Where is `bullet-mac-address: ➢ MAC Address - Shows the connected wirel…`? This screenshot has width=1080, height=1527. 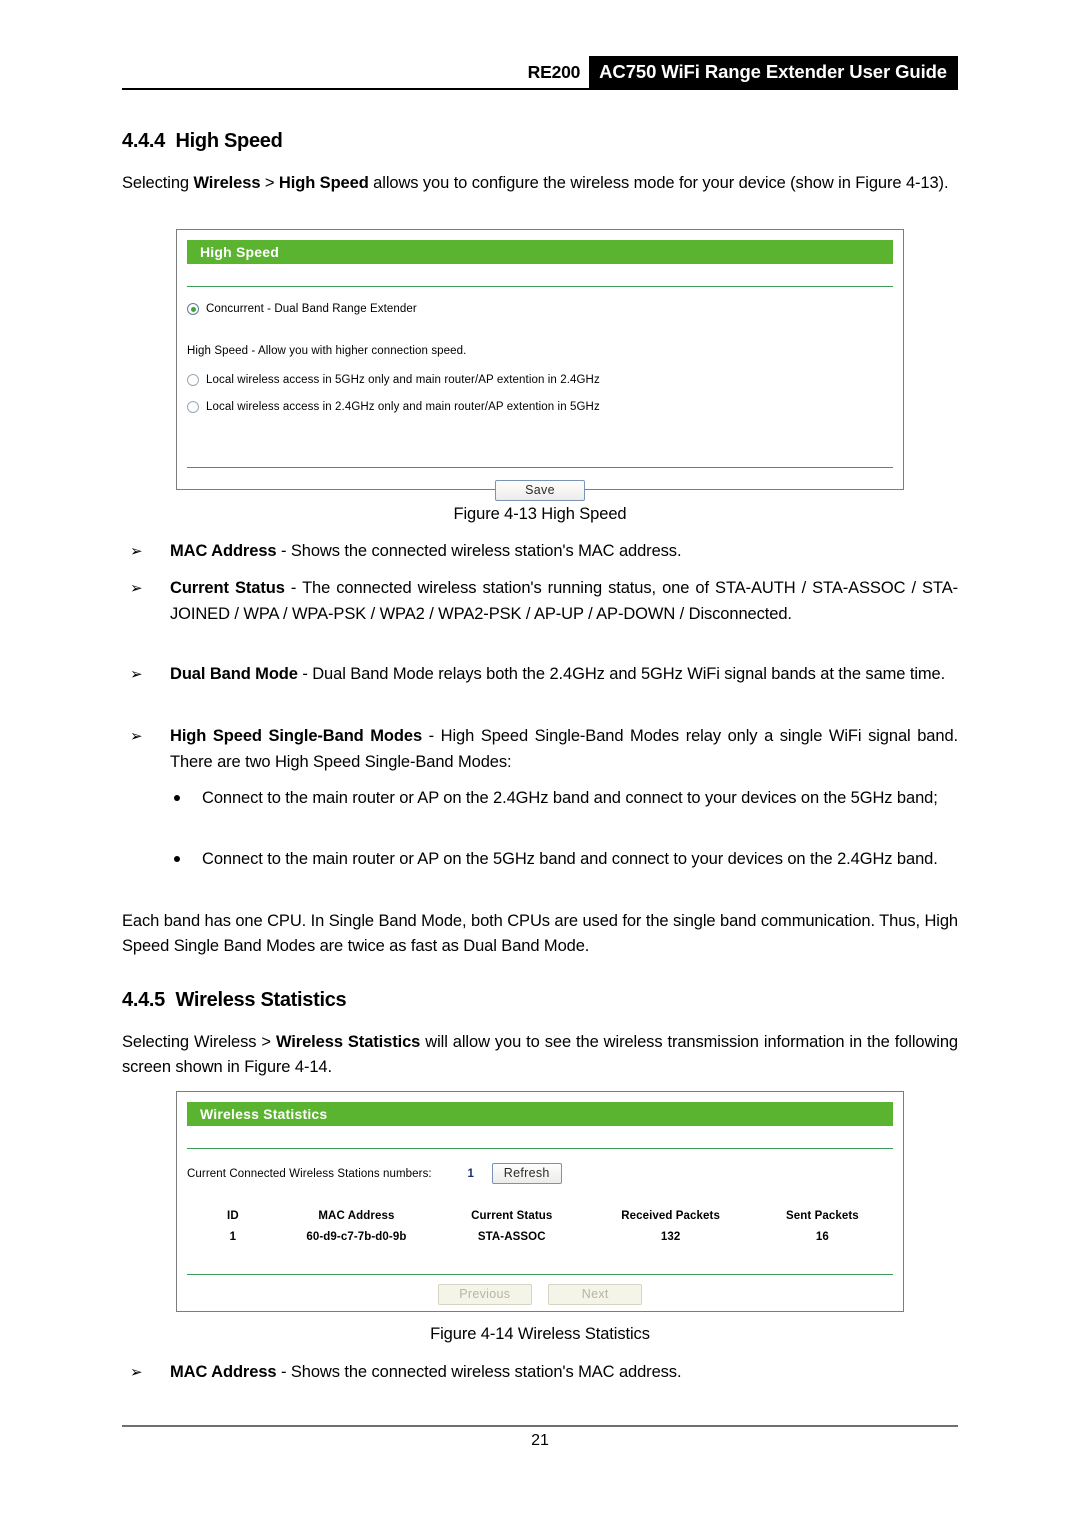
bullet-mac-address: ➢ MAC Address - Shows the connected wirel… is located at coordinates (540, 552).